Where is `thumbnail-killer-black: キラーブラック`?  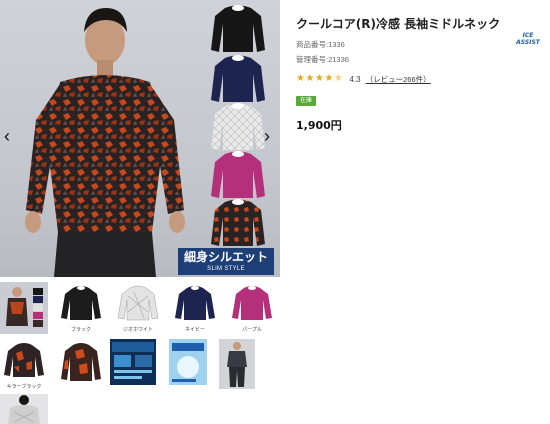
thumbnail-killer-black: キラーブラック is located at coordinates (24, 365).